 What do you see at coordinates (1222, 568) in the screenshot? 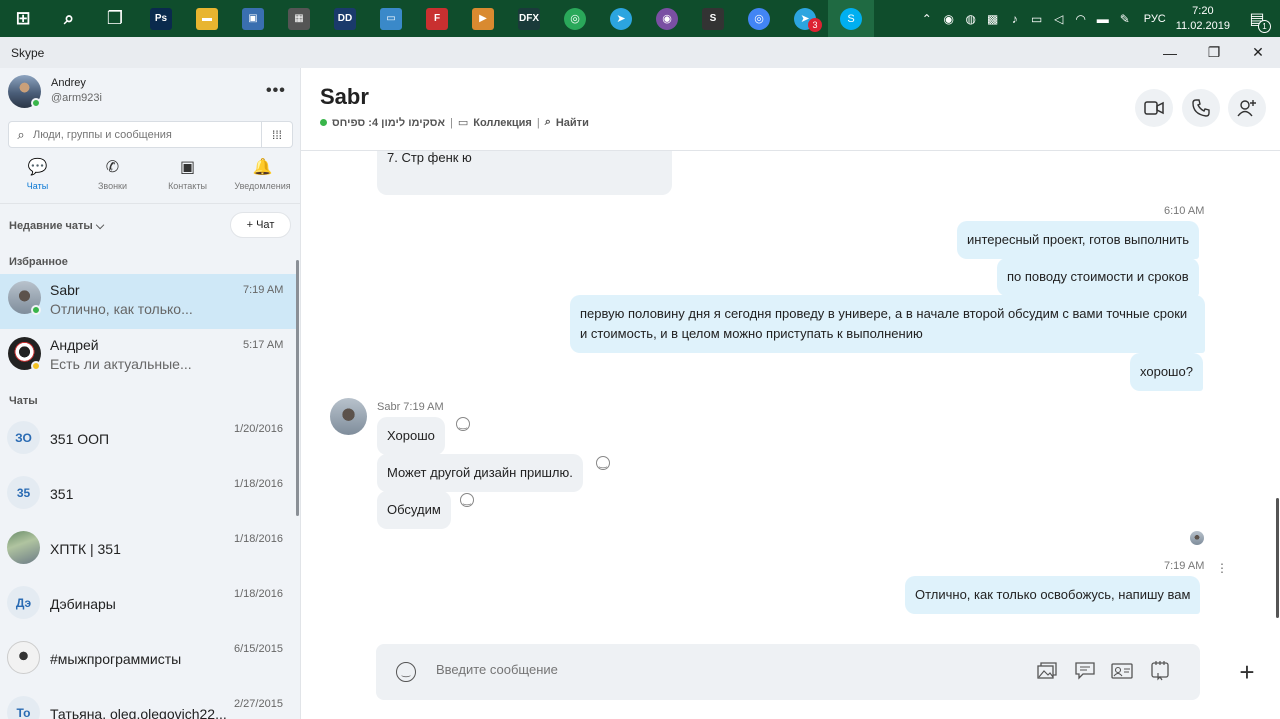
I see `message-options-icon: ⋮` at bounding box center [1222, 568].